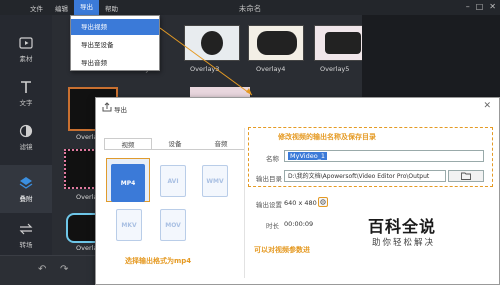 The height and width of the screenshot is (285, 500). What do you see at coordinates (487, 106) in the screenshot?
I see `close-icon: ✕` at bounding box center [487, 106].